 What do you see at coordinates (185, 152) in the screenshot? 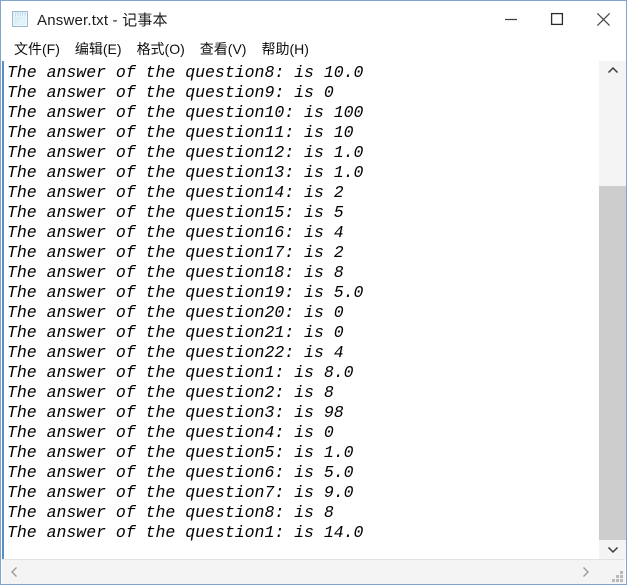
I see `text-line: The answer of the question12: is 1.0` at bounding box center [185, 152].